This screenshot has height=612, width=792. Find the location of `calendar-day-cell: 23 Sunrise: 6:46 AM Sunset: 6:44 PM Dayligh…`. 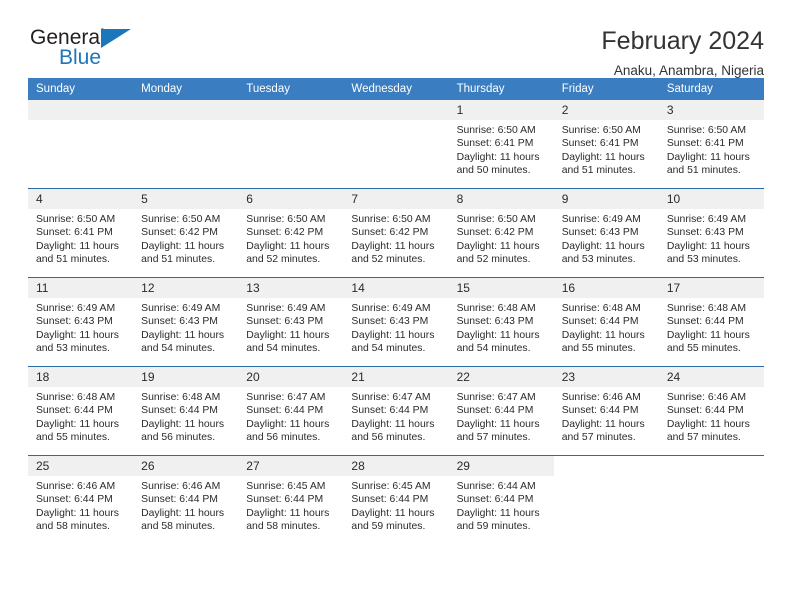

calendar-day-cell: 23 Sunrise: 6:46 AM Sunset: 6:44 PM Dayligh… is located at coordinates (606, 411).